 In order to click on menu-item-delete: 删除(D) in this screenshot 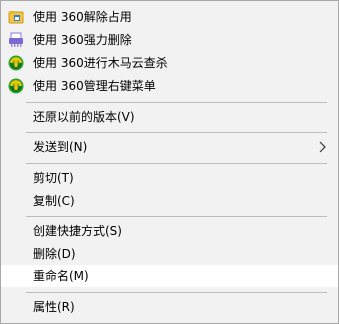, I will do `click(169, 254)`.